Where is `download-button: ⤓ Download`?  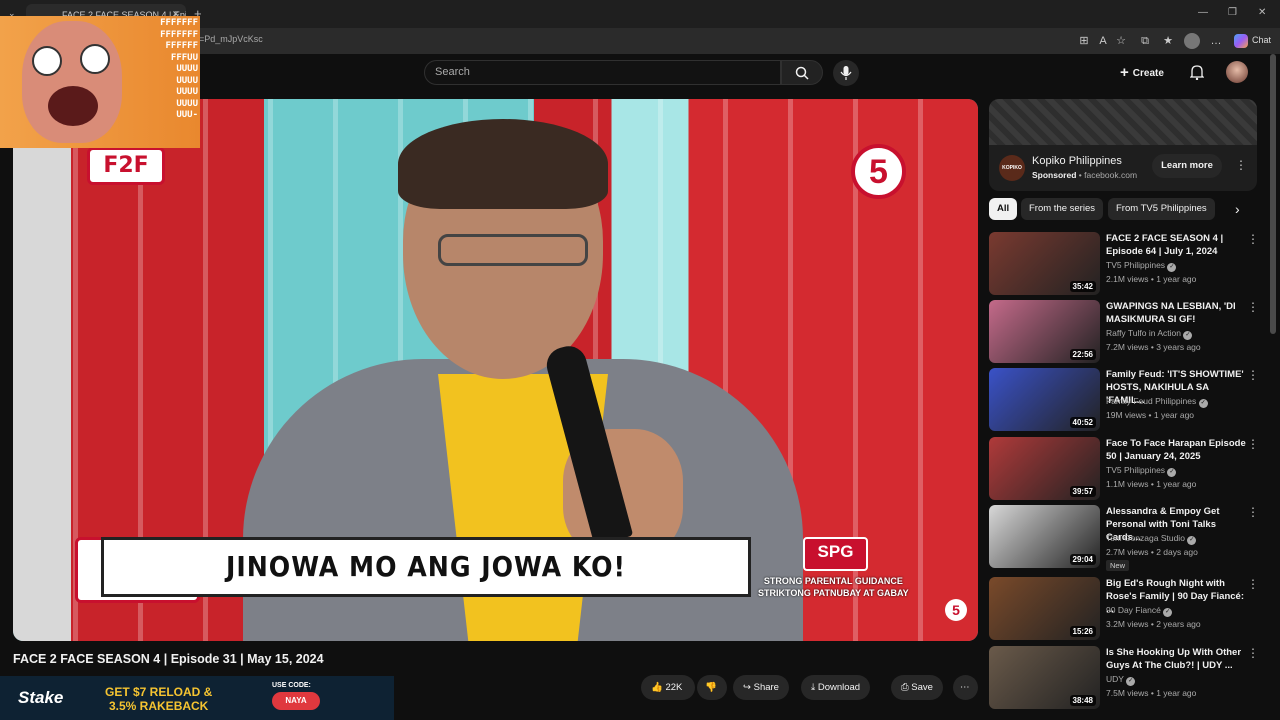 download-button: ⤓ Download is located at coordinates (836, 687).